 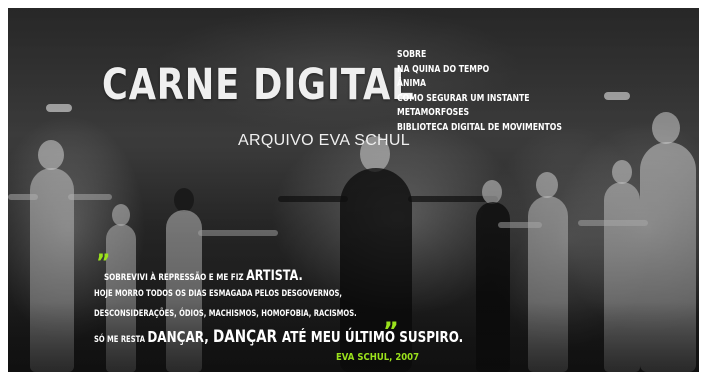 What do you see at coordinates (327, 337) in the screenshot?
I see `quote-emphasis: MEU` at bounding box center [327, 337].